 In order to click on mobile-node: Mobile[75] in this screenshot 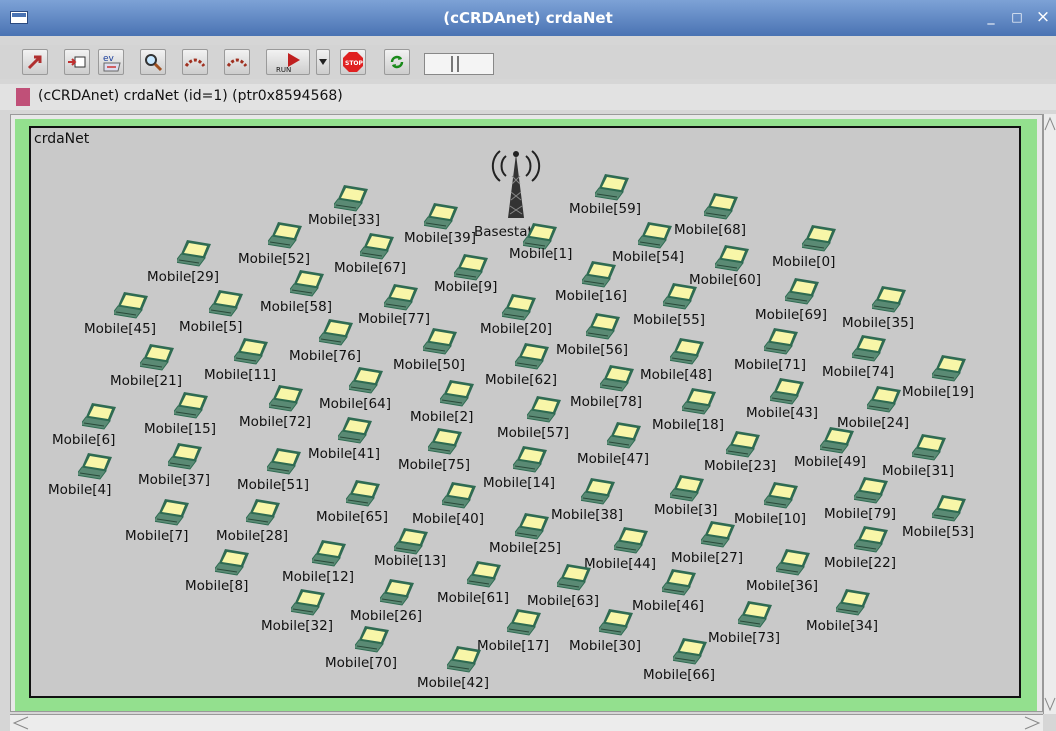, I will do `click(434, 450)`.